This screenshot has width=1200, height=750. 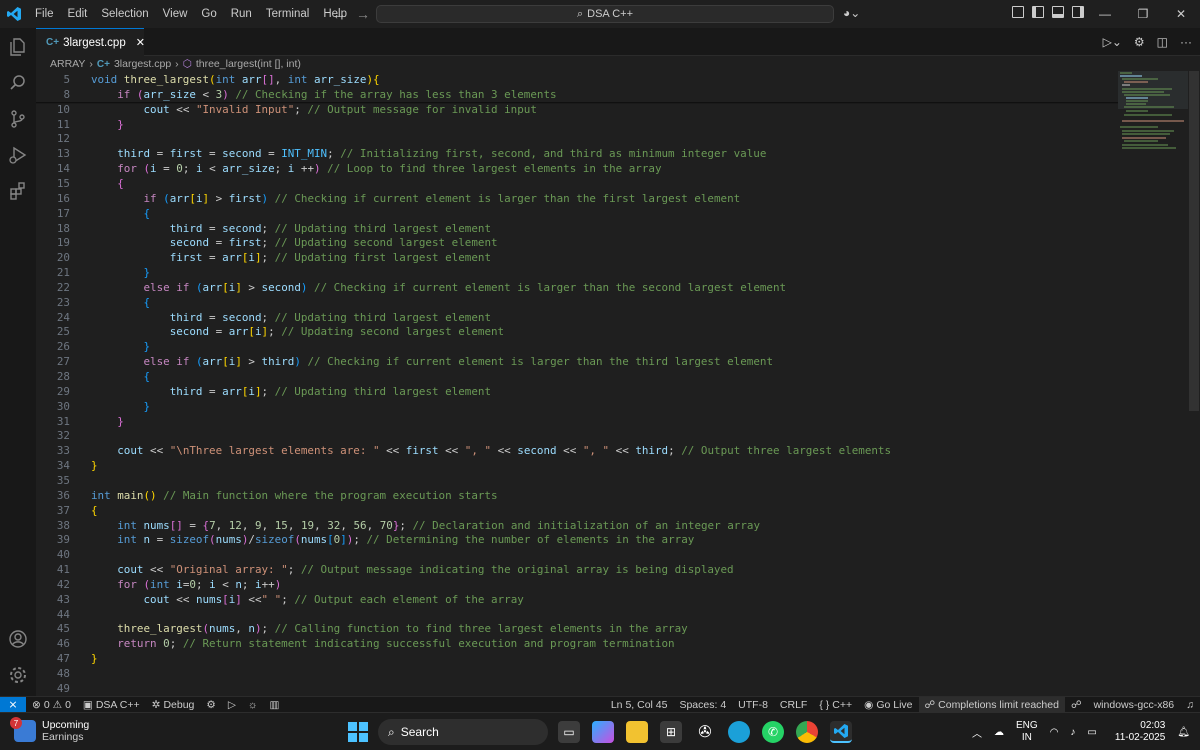 What do you see at coordinates (358, 732) in the screenshot?
I see `windows-start-icon` at bounding box center [358, 732].